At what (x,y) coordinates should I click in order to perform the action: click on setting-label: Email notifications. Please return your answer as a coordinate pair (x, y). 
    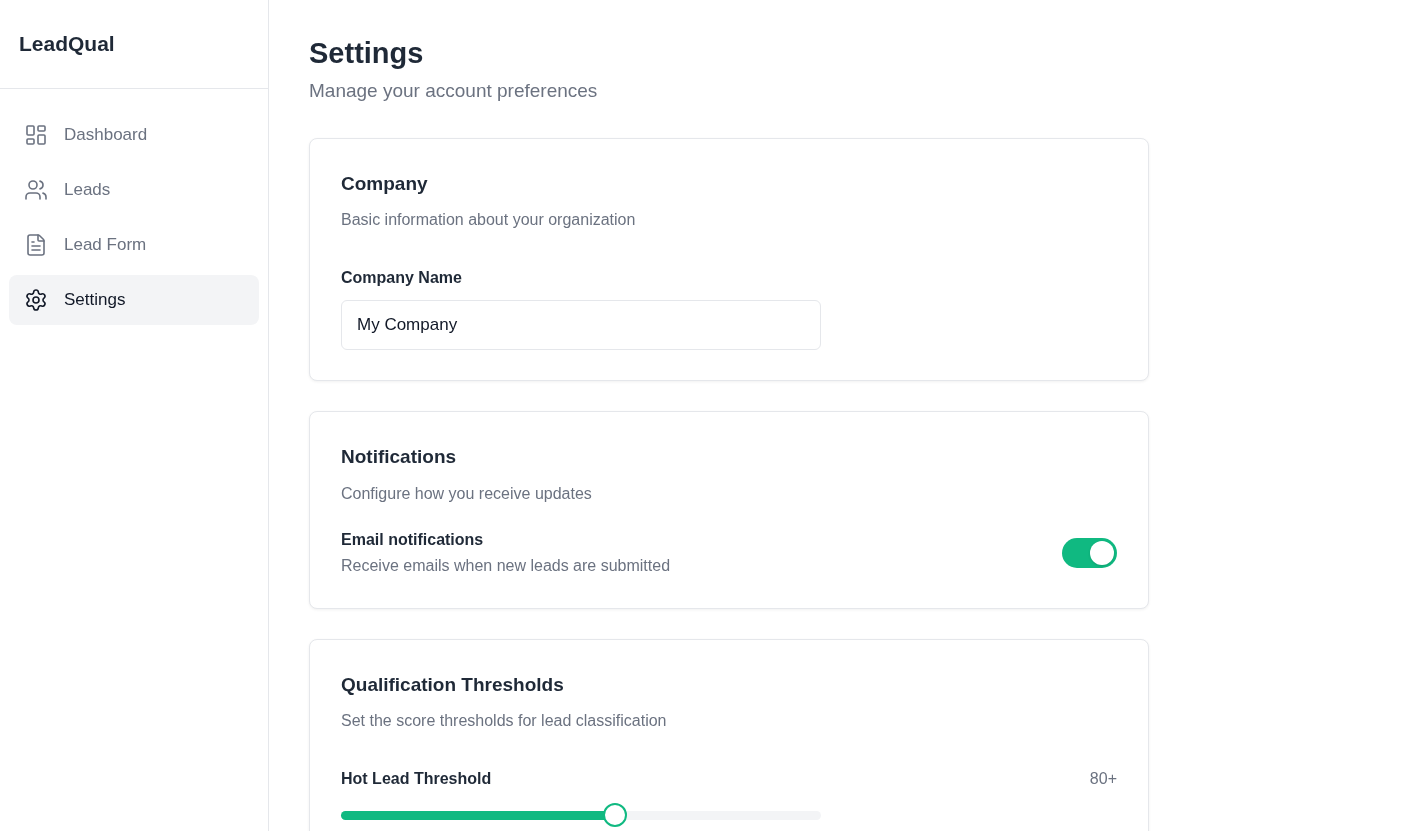
    Looking at the image, I should click on (413, 539).